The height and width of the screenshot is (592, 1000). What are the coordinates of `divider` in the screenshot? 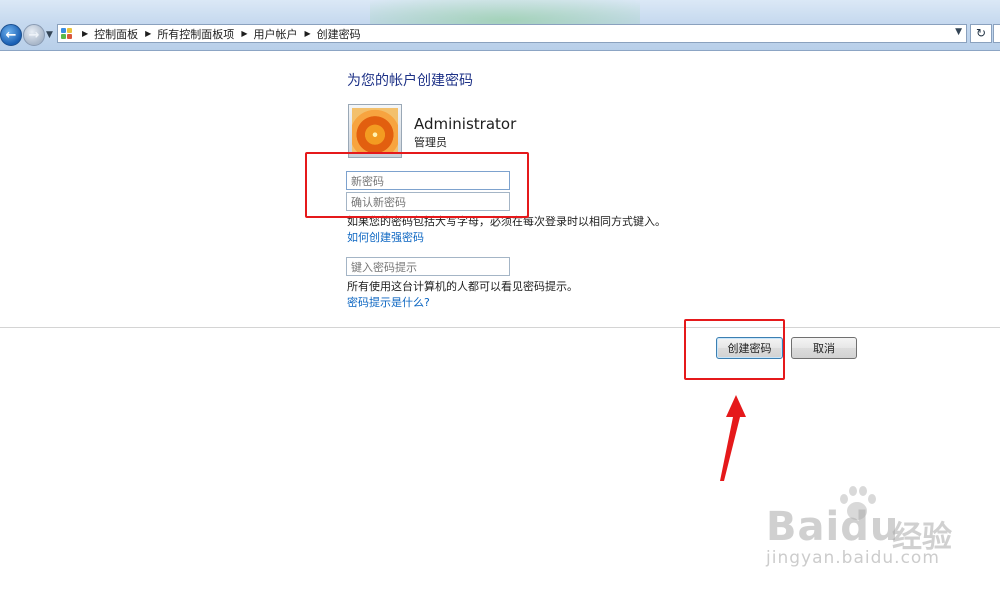 It's located at (500, 327).